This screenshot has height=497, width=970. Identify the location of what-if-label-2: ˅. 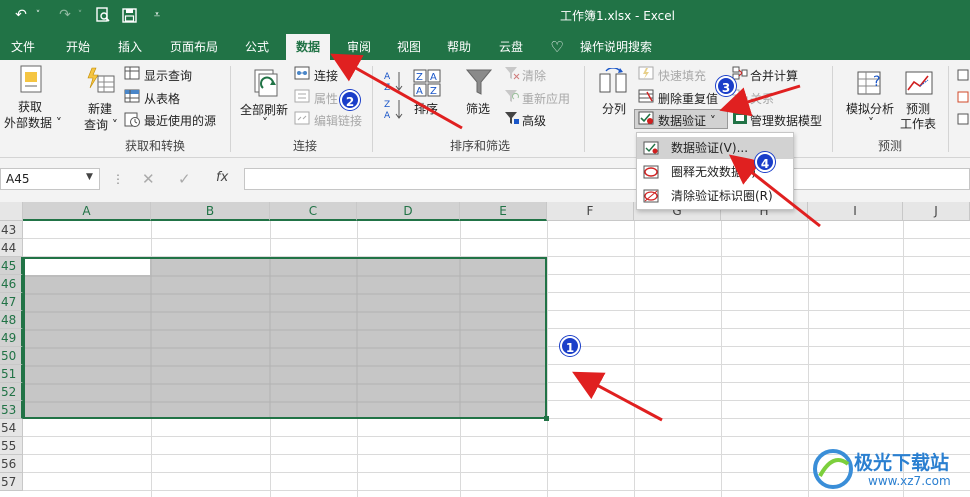
(871, 123).